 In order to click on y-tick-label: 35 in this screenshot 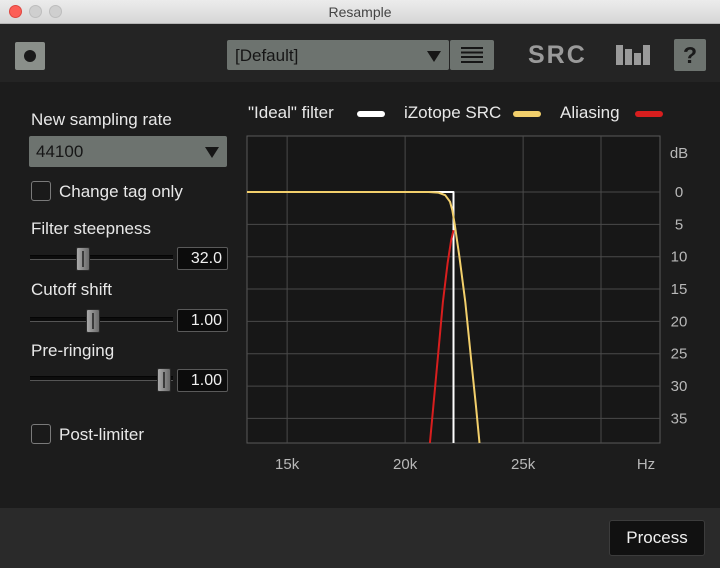, I will do `click(679, 418)`.